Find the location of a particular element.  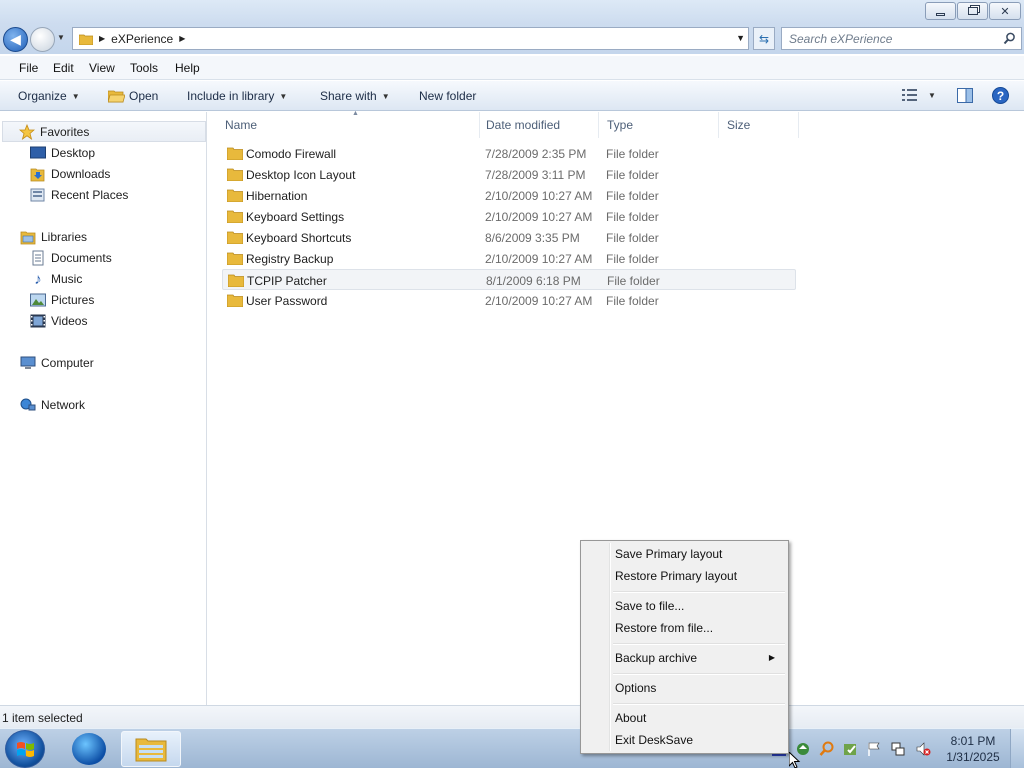

clock: 8:01 PM 1/31/2025 is located at coordinates (973, 749).